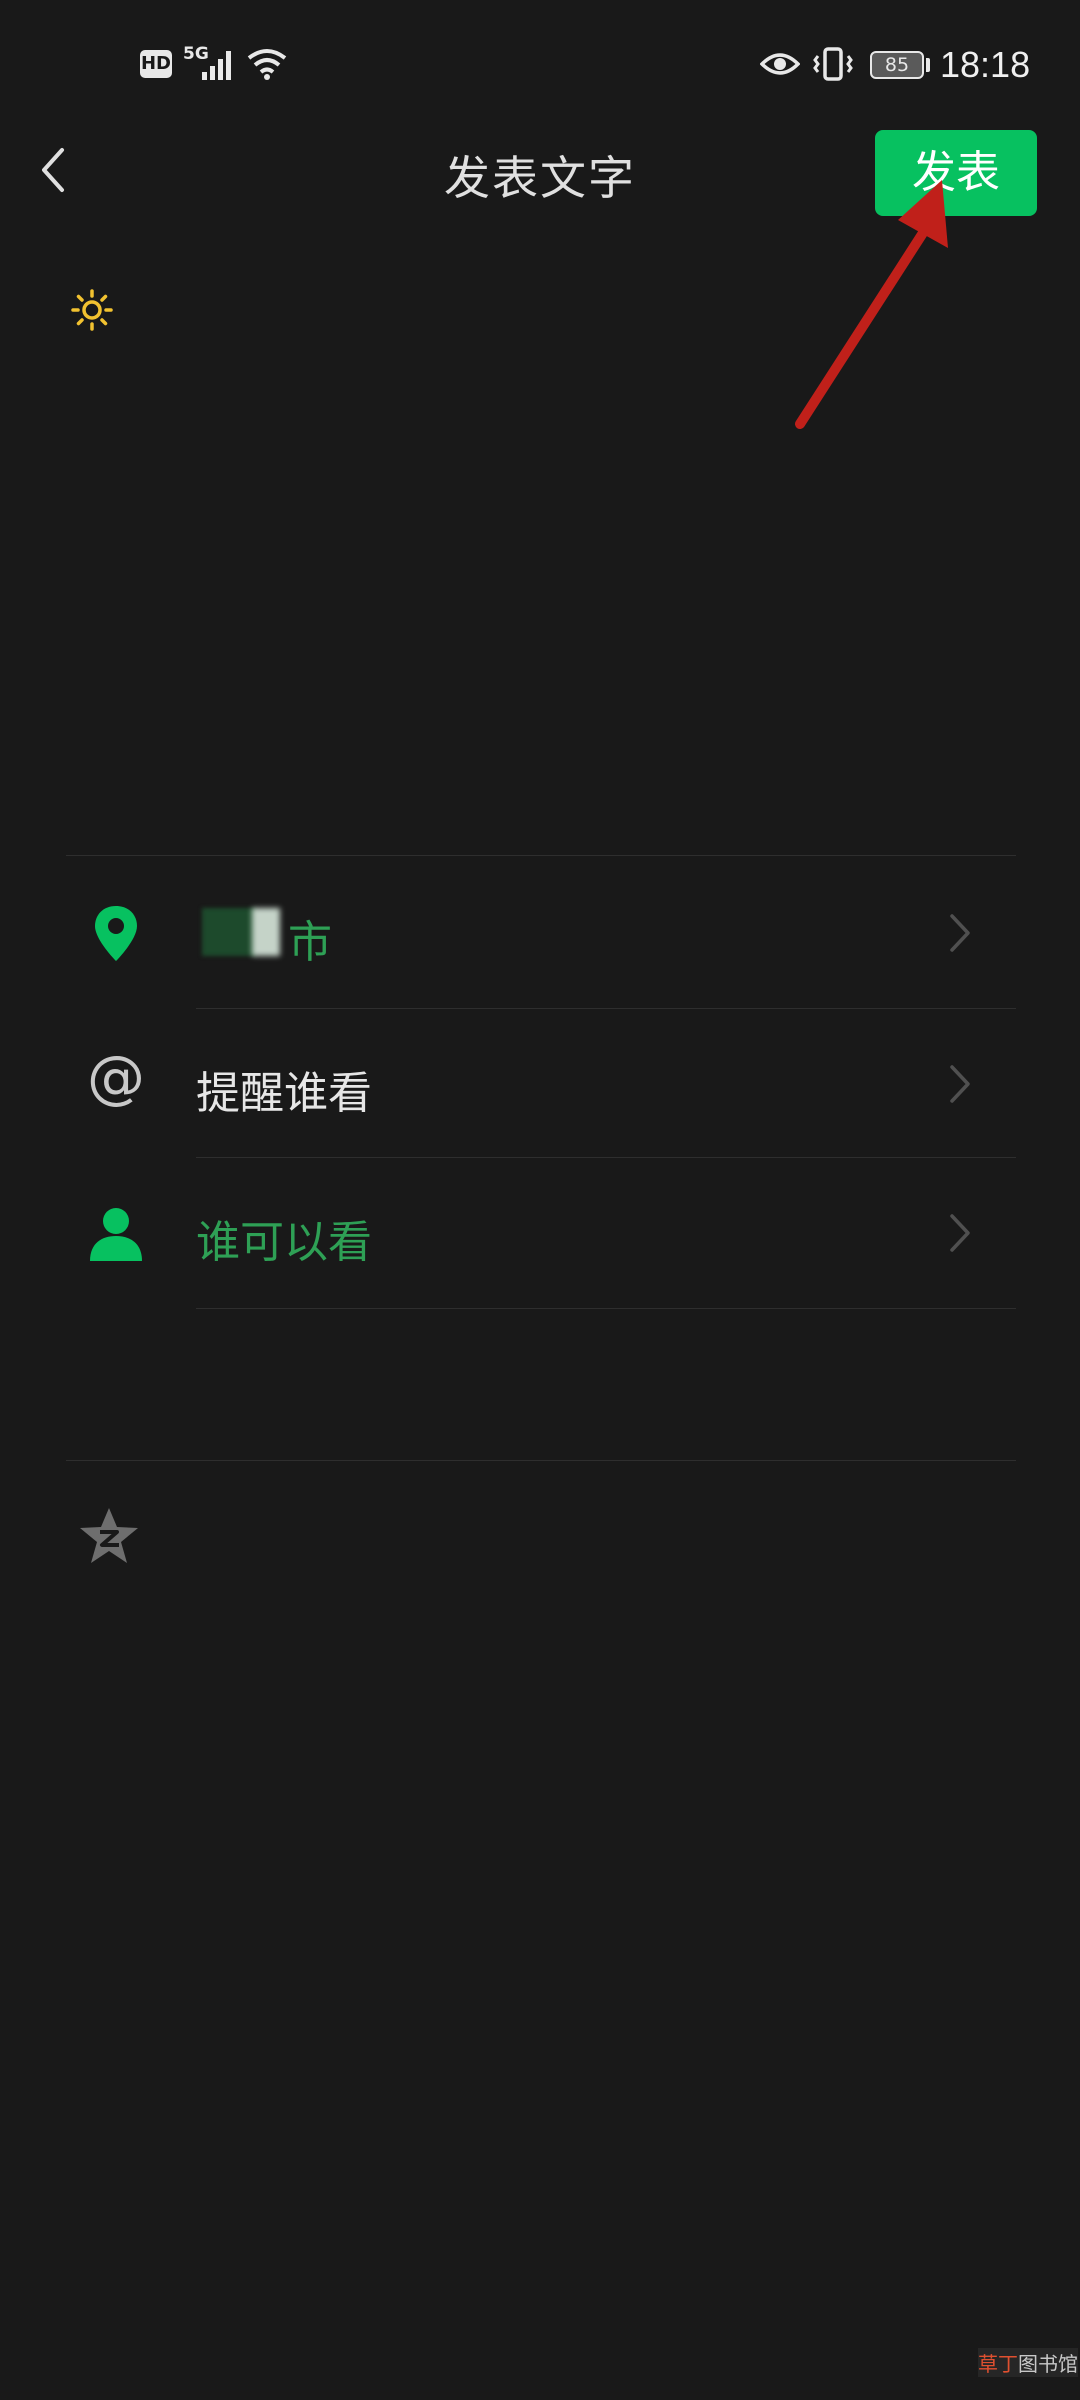 The height and width of the screenshot is (2400, 1080). I want to click on watermark: 草丁图书馆, so click(1028, 2362).